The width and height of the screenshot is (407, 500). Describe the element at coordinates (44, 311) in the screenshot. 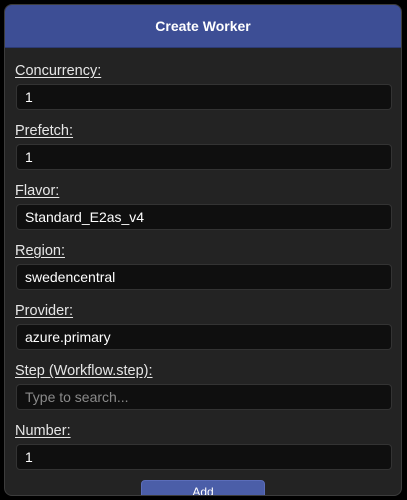

I see `provider-label: Provider:` at that location.